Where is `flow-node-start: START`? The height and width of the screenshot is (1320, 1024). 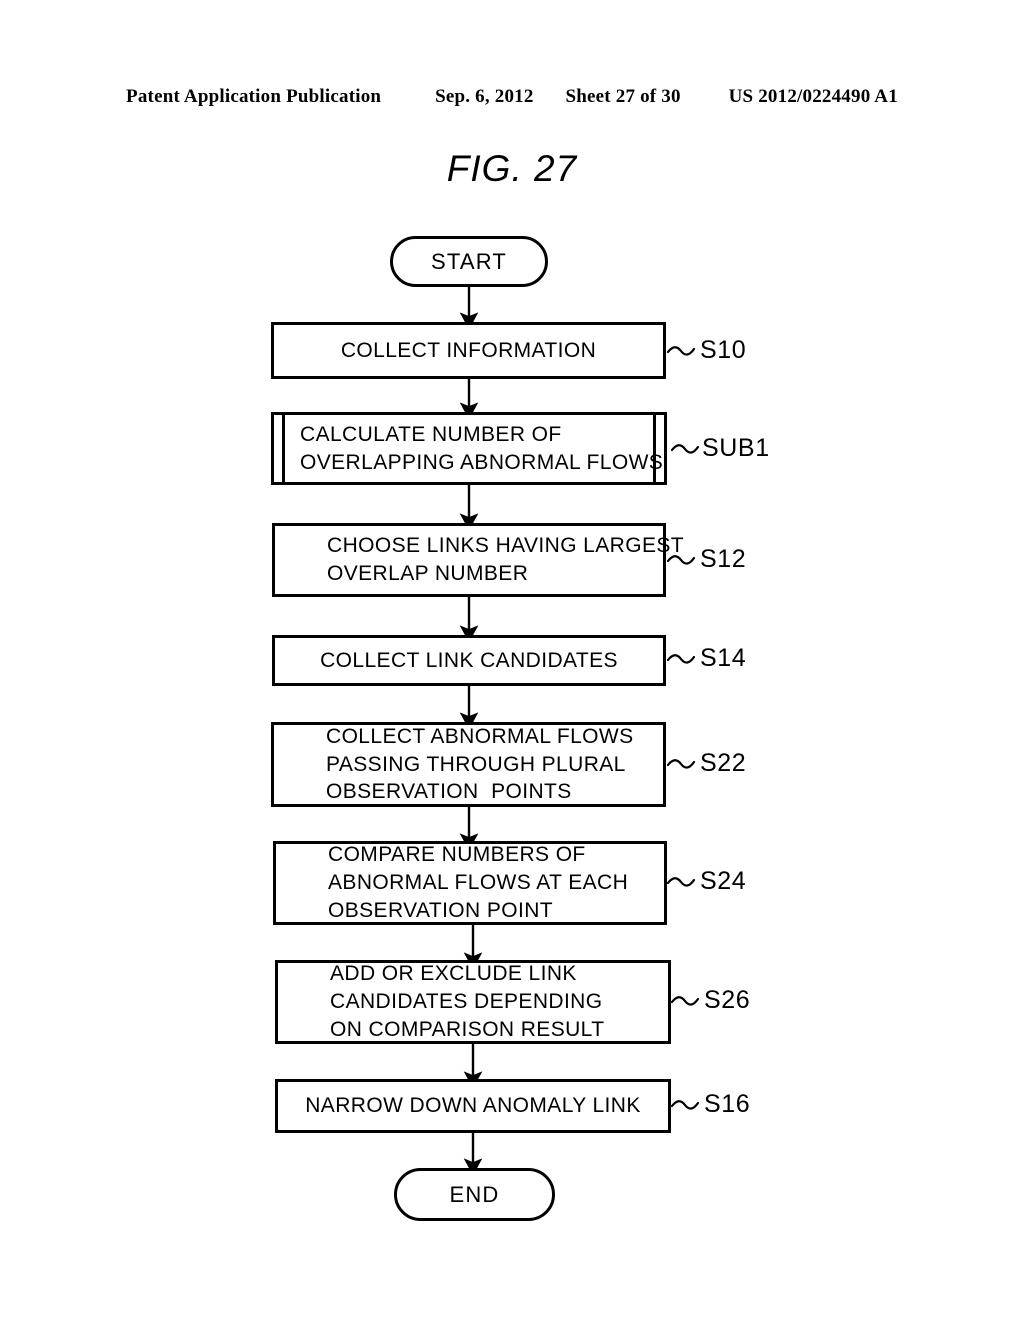 flow-node-start: START is located at coordinates (469, 261).